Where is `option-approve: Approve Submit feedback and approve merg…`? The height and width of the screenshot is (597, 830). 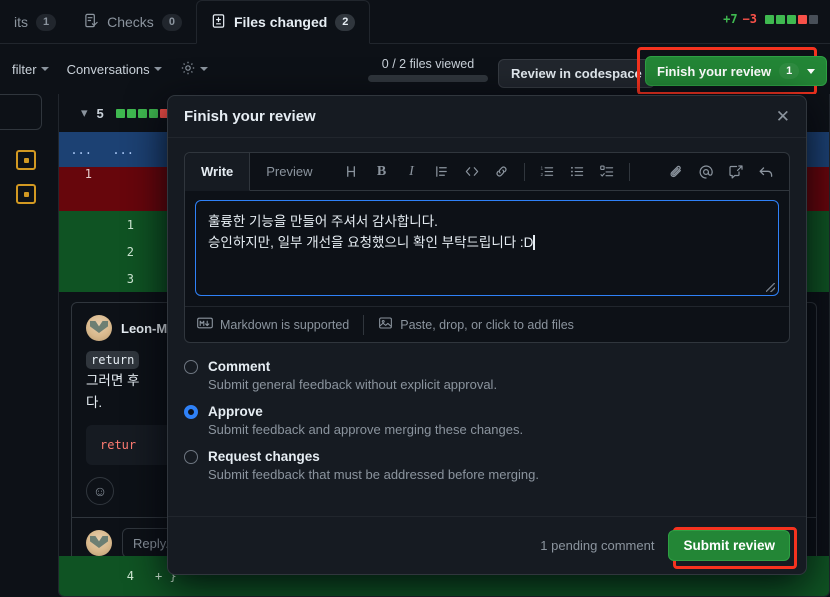 option-approve: Approve Submit feedback and approve merg… is located at coordinates (487, 420).